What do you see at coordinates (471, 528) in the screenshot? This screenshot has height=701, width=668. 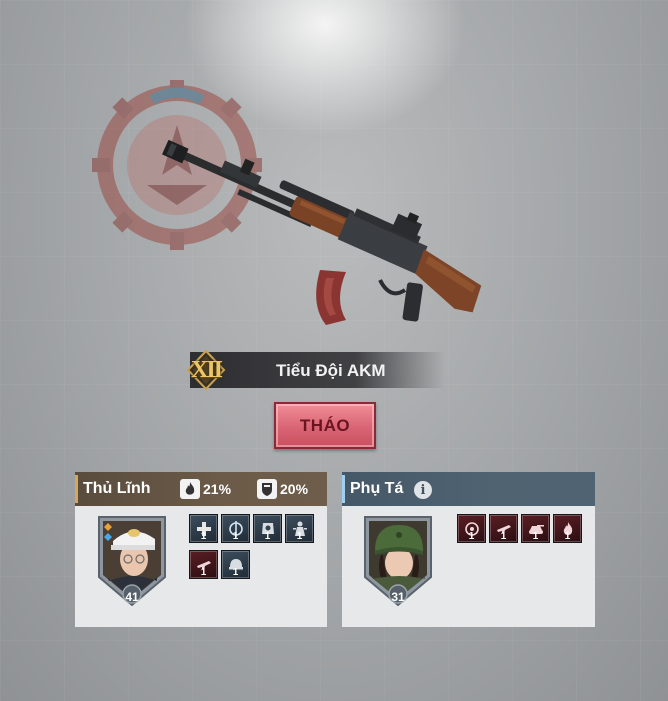 I see `assistant-skill-1: 1` at bounding box center [471, 528].